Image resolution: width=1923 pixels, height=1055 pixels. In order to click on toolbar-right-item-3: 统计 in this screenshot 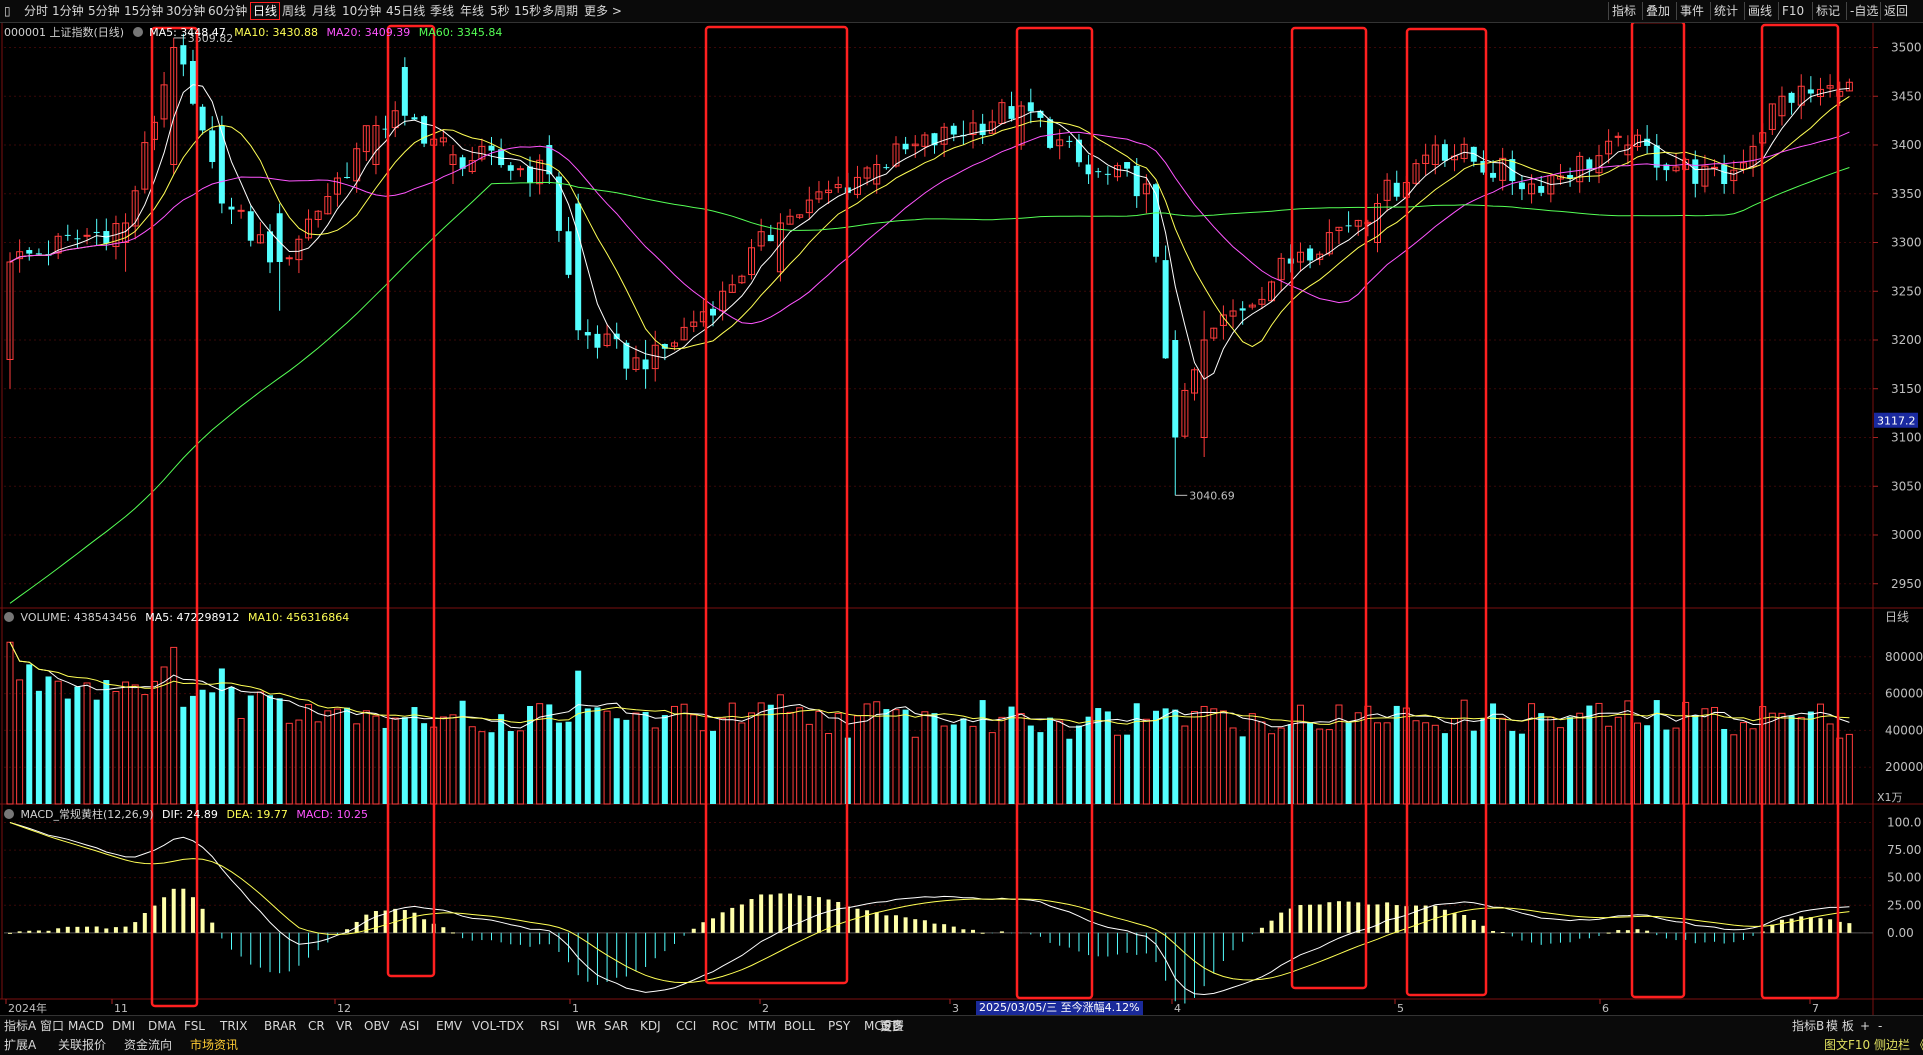, I will do `click(1726, 11)`.